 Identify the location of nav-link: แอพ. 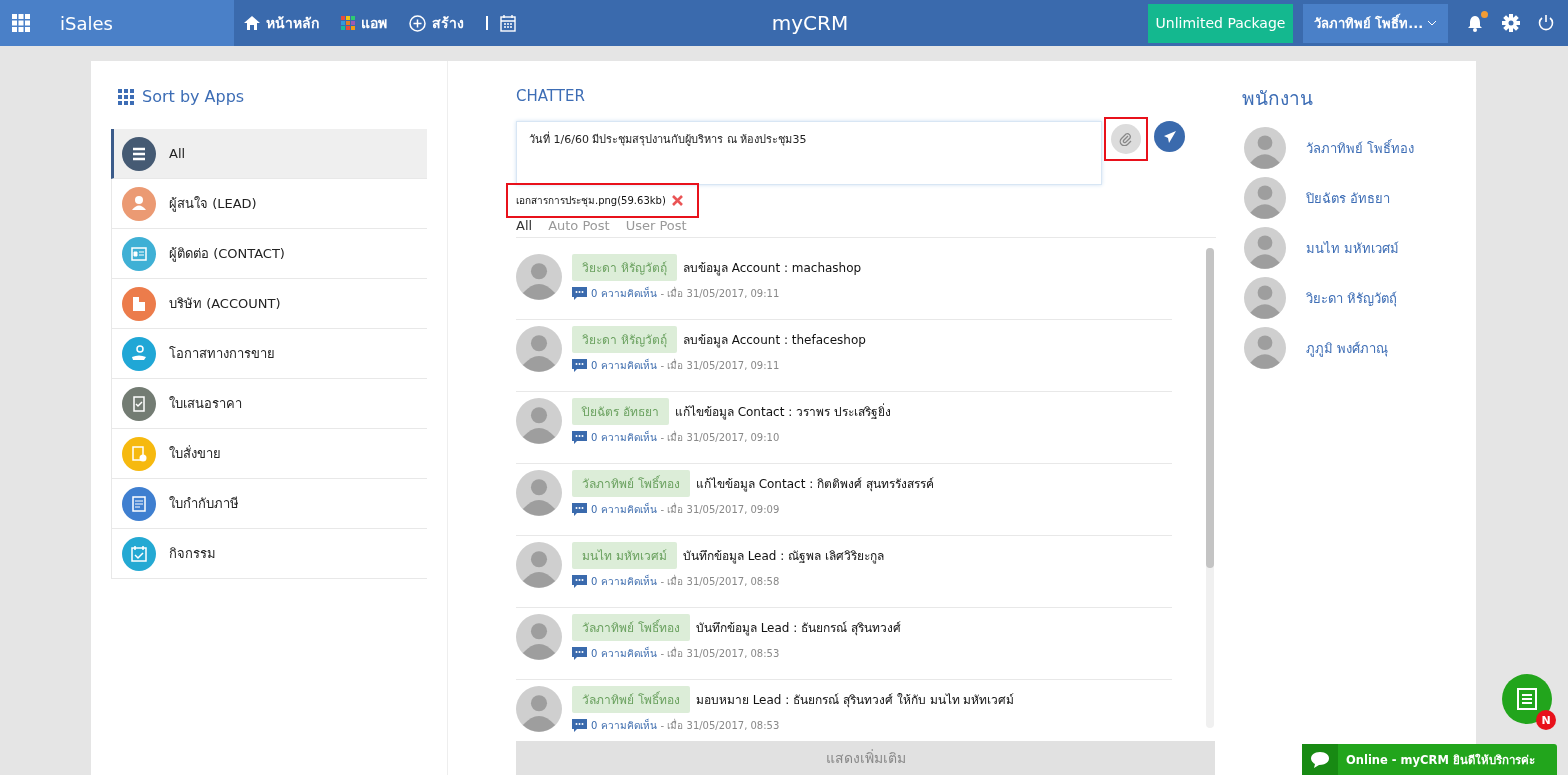
(364, 23).